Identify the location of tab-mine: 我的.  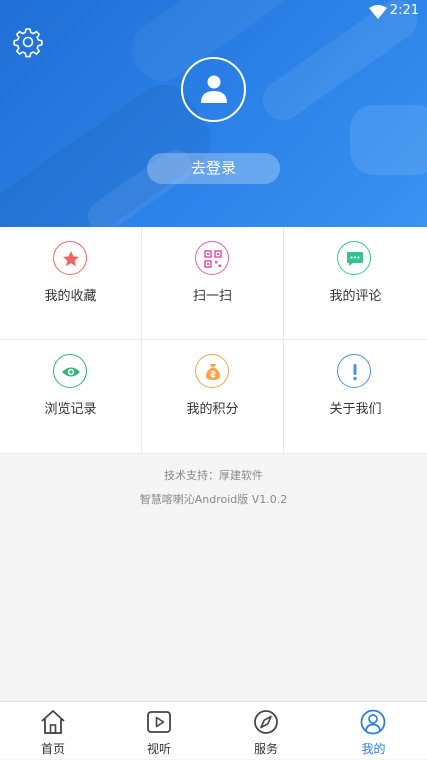
(373, 731).